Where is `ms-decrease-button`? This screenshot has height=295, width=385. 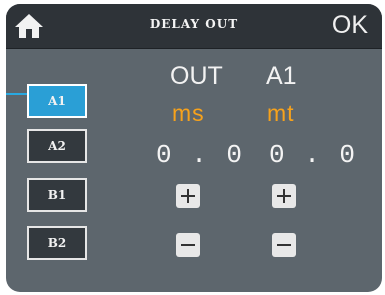 ms-decrease-button is located at coordinates (188, 245).